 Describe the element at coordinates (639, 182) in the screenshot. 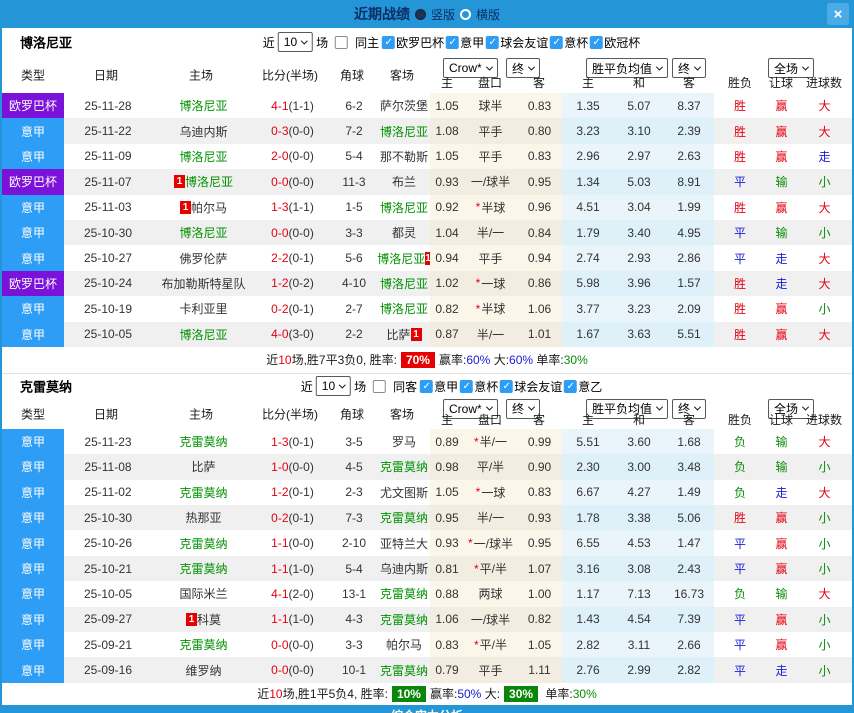

I see `mean-draw: 5.03` at that location.